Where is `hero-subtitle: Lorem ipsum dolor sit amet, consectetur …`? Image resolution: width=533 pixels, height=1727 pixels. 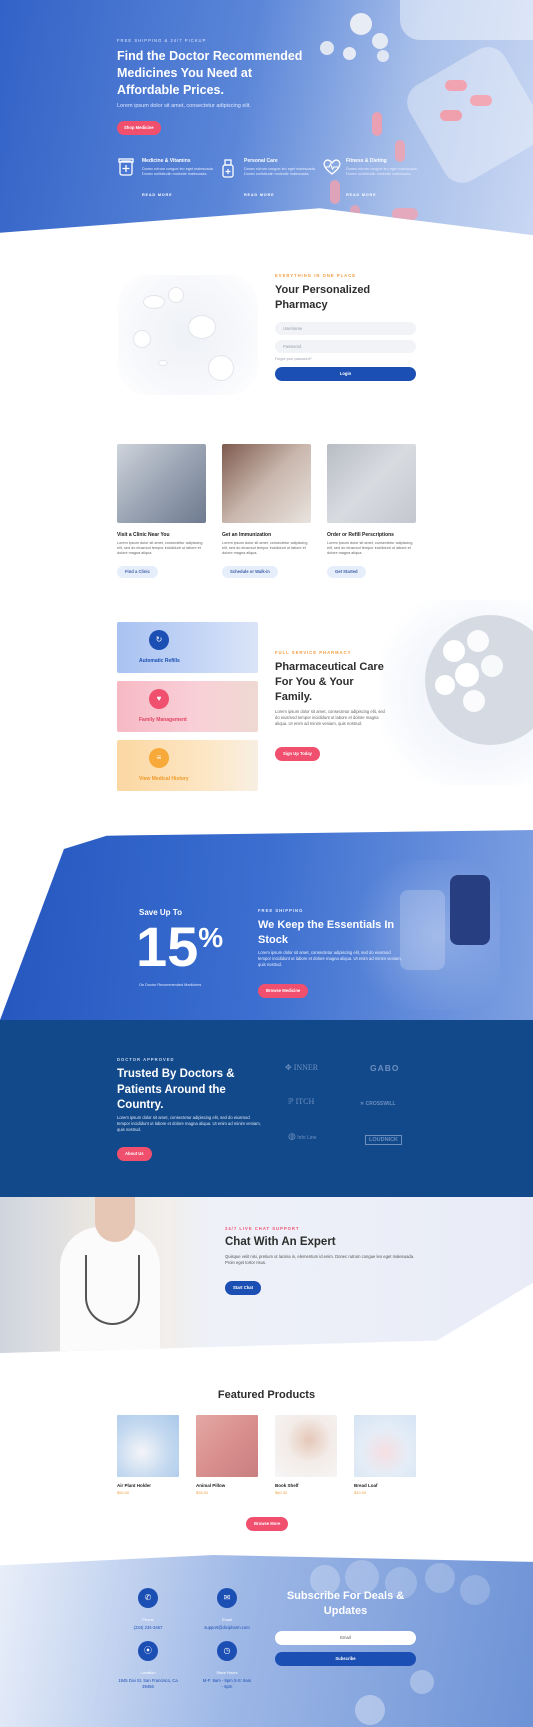
hero-subtitle: Lorem ipsum dolor sit amet, consectetur … is located at coordinates (184, 106).